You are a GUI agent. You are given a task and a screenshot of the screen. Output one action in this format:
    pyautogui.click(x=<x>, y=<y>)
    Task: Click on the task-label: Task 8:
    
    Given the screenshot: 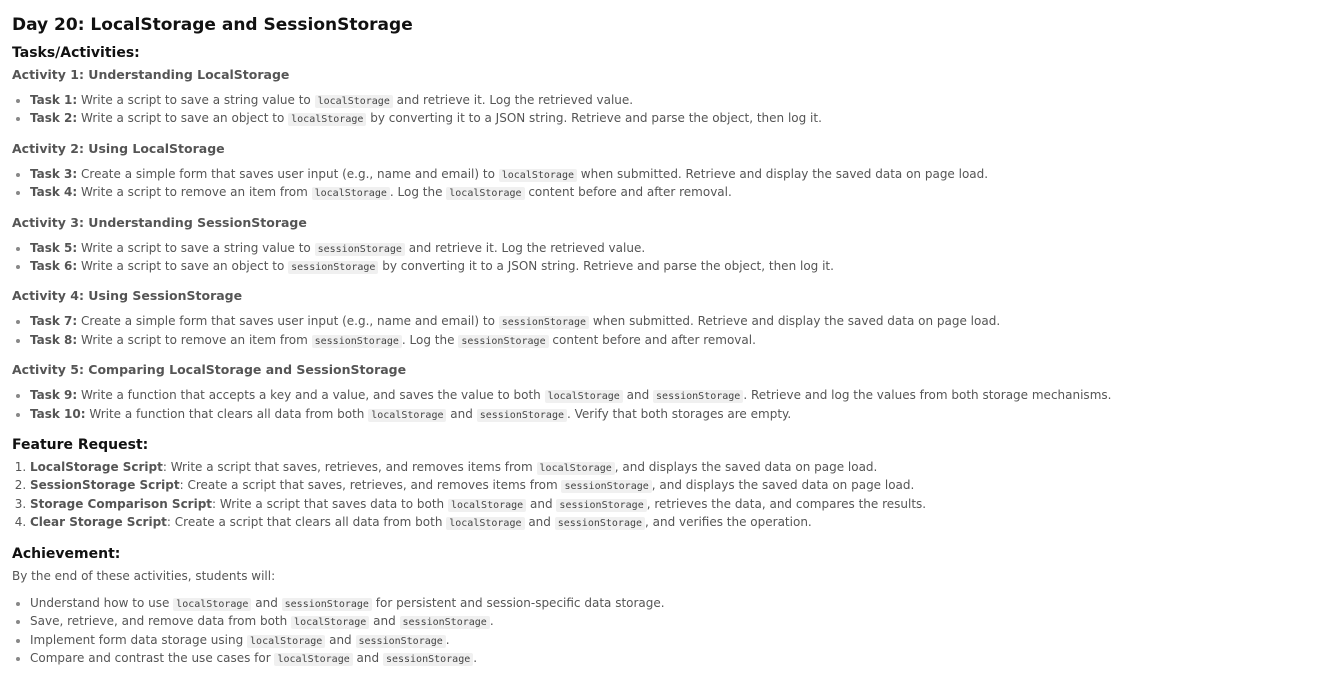 What is the action you would take?
    pyautogui.click(x=54, y=339)
    